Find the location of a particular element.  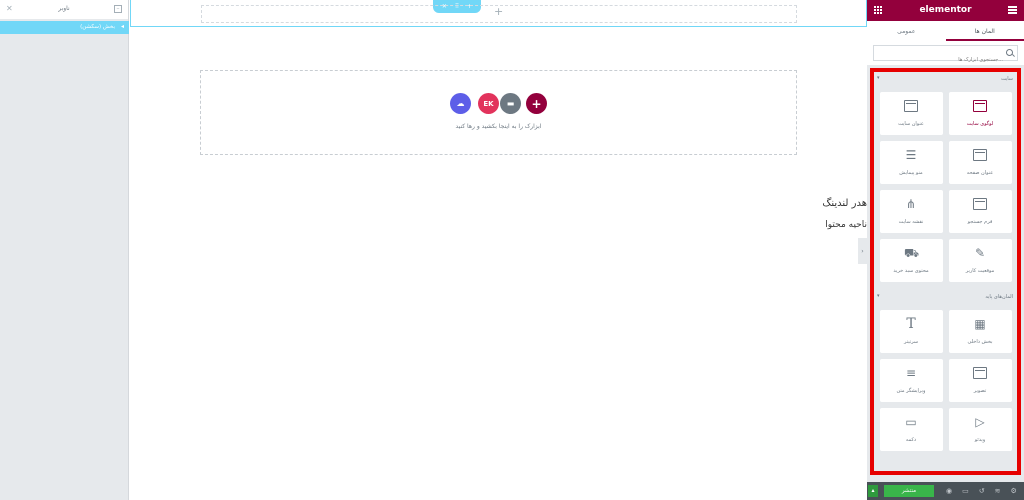

page-title-icon is located at coordinates (980, 155).